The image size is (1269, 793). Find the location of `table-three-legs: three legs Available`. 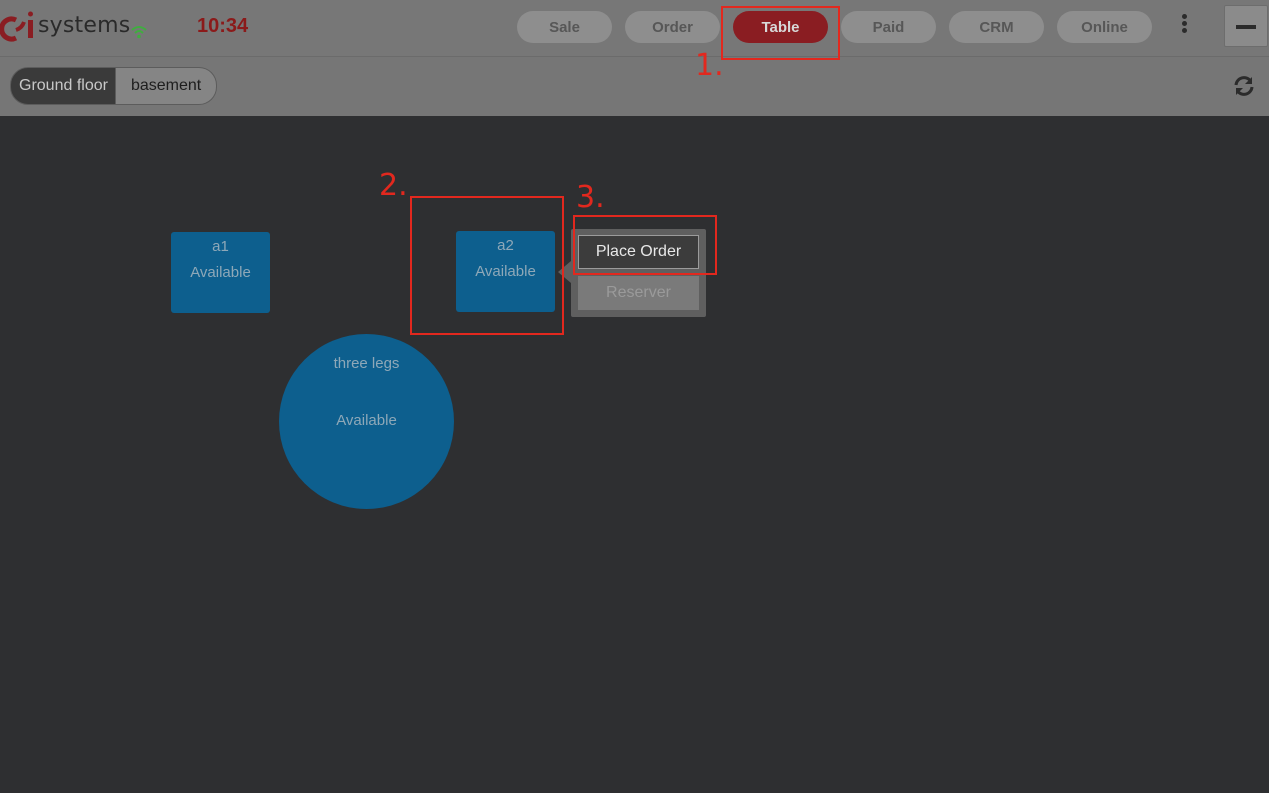

table-three-legs: three legs Available is located at coordinates (366, 421).